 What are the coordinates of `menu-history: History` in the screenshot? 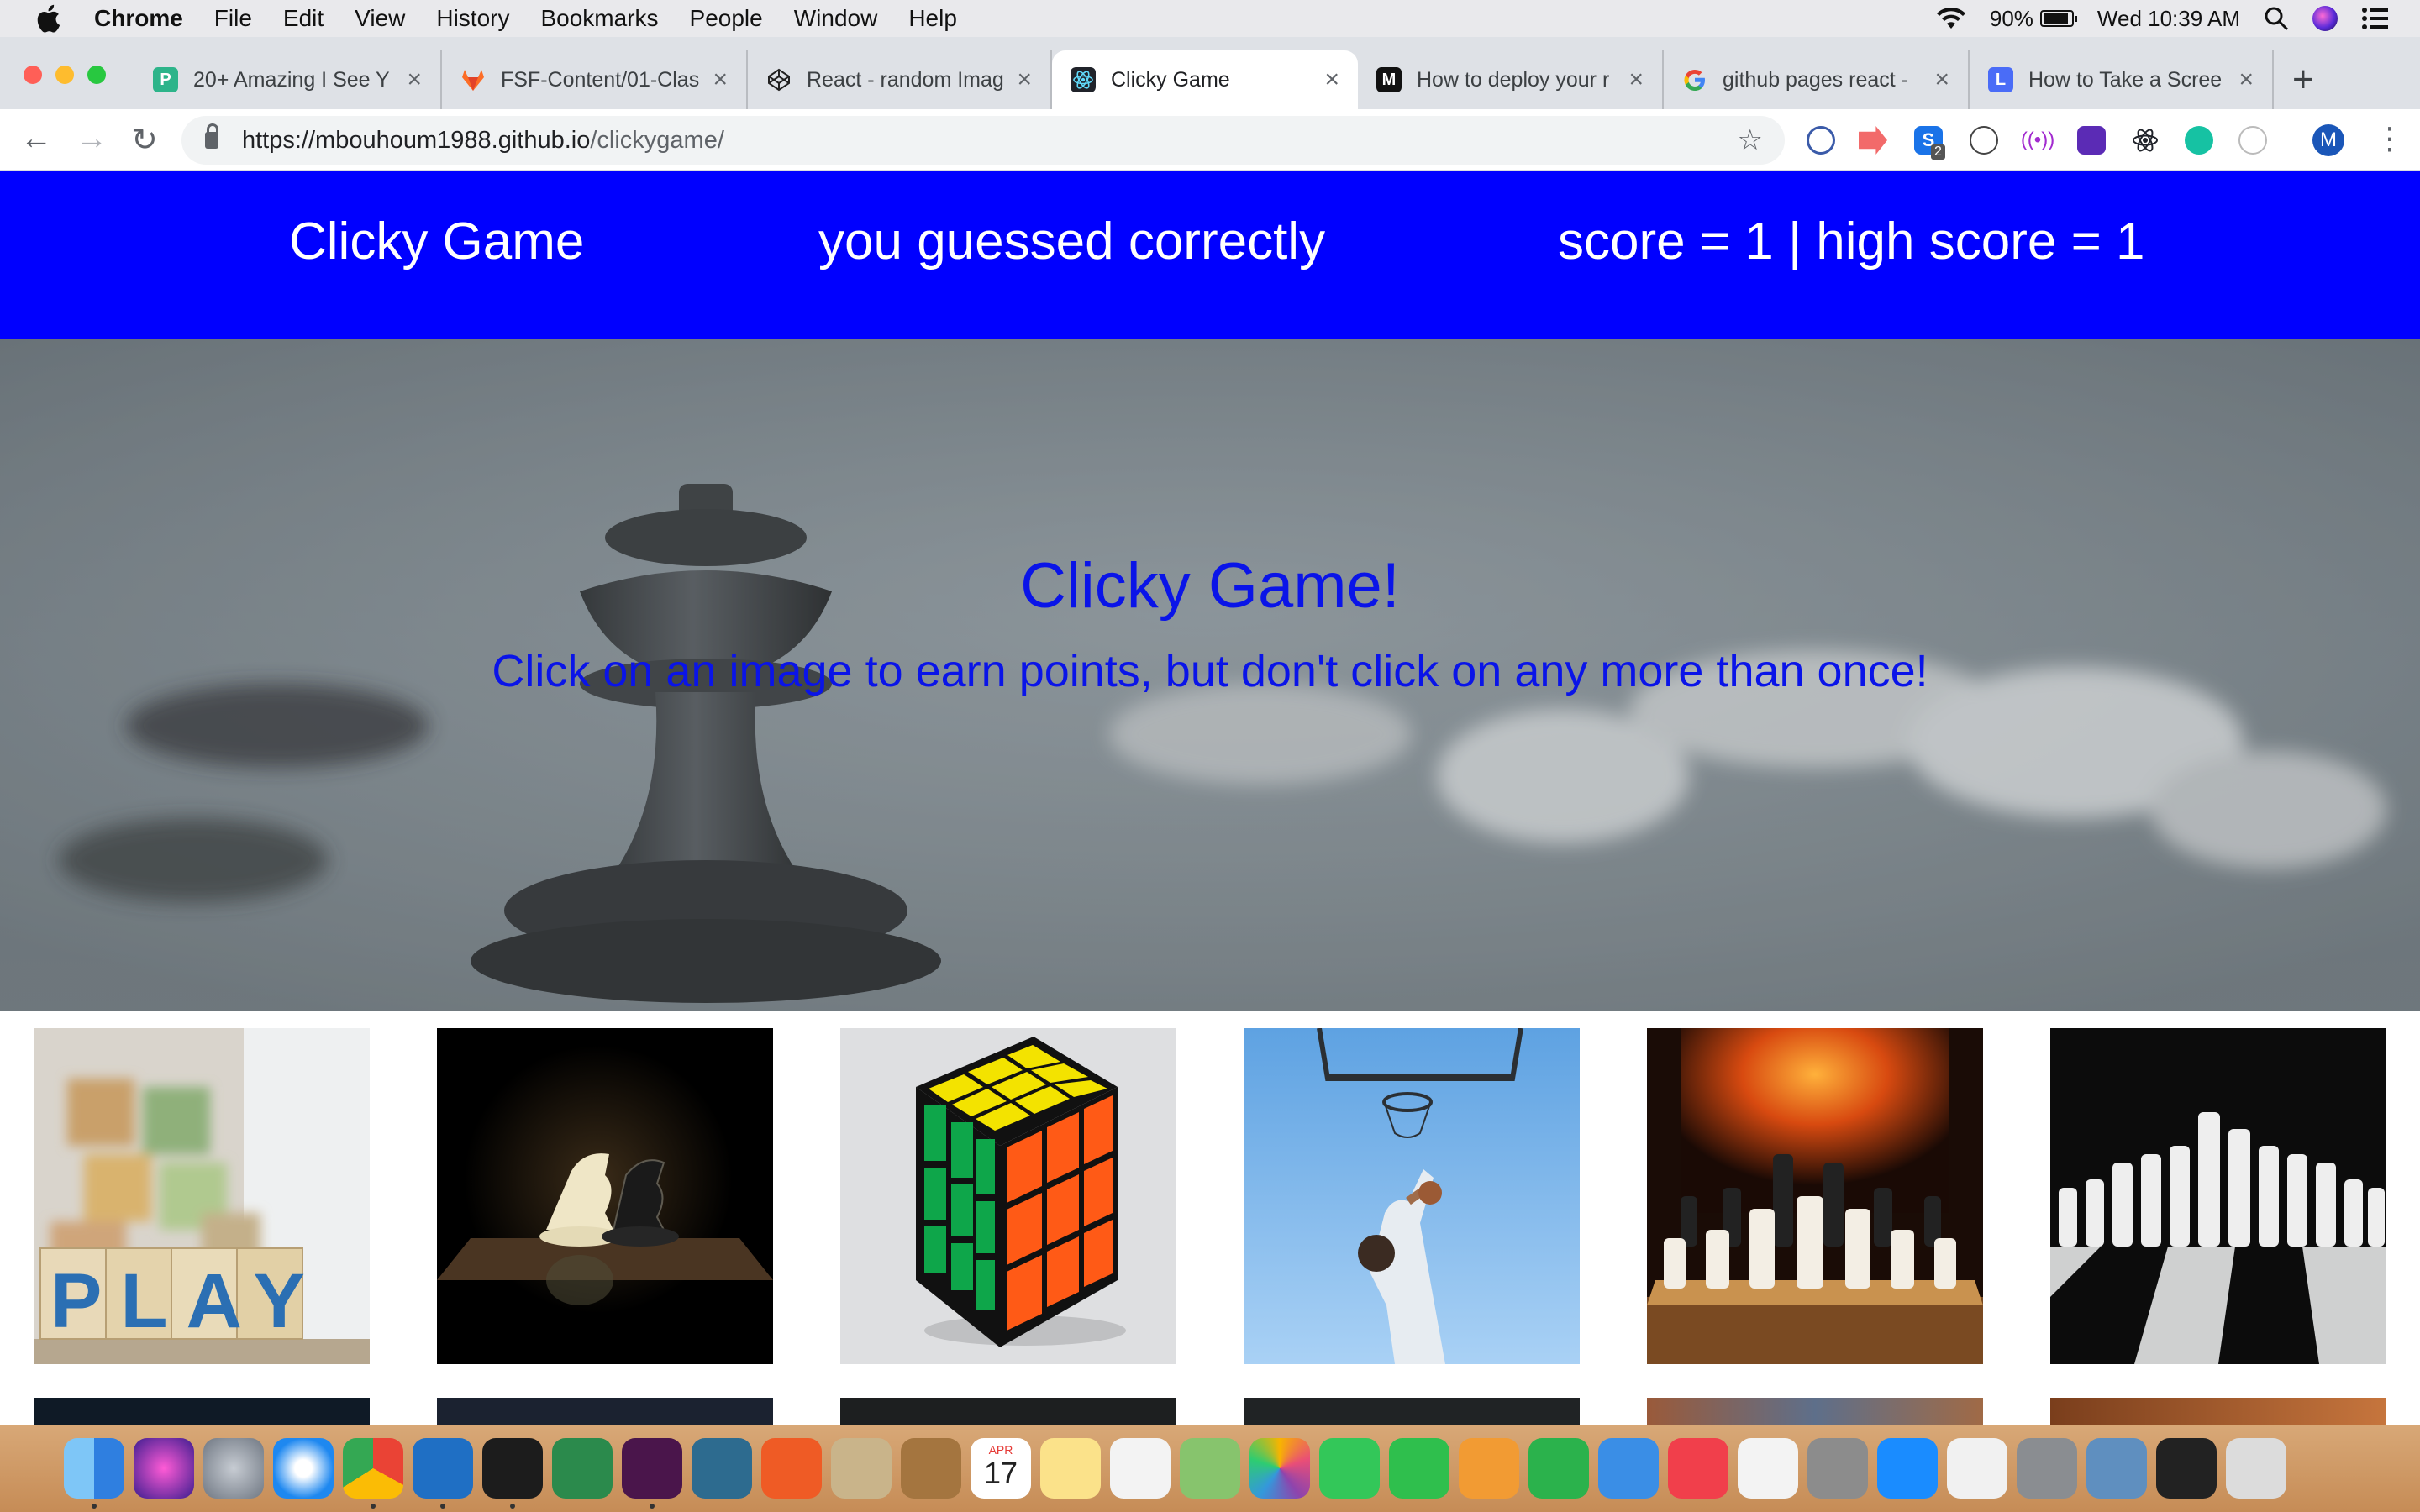 It's located at (472, 18).